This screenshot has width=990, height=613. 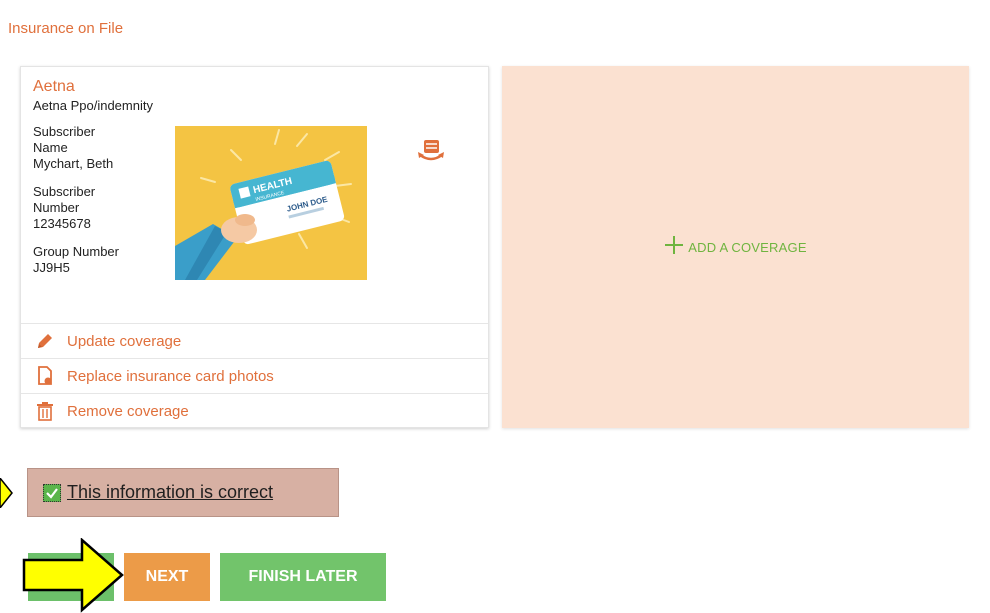 What do you see at coordinates (167, 577) in the screenshot?
I see `next-button: NEXT` at bounding box center [167, 577].